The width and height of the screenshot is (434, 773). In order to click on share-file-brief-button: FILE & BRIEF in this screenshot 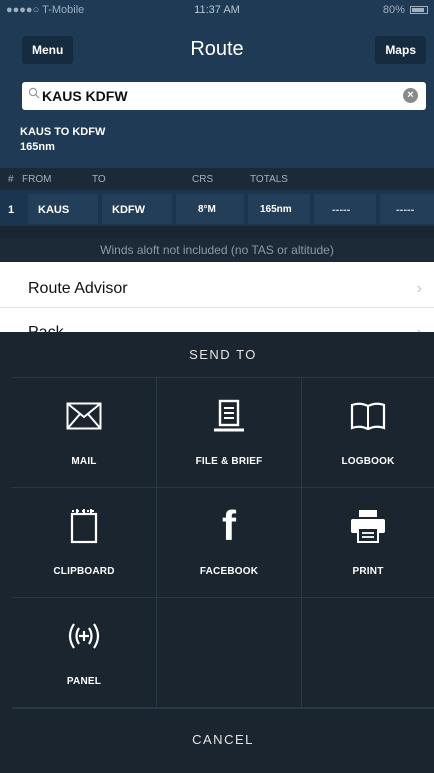, I will do `click(229, 433)`.